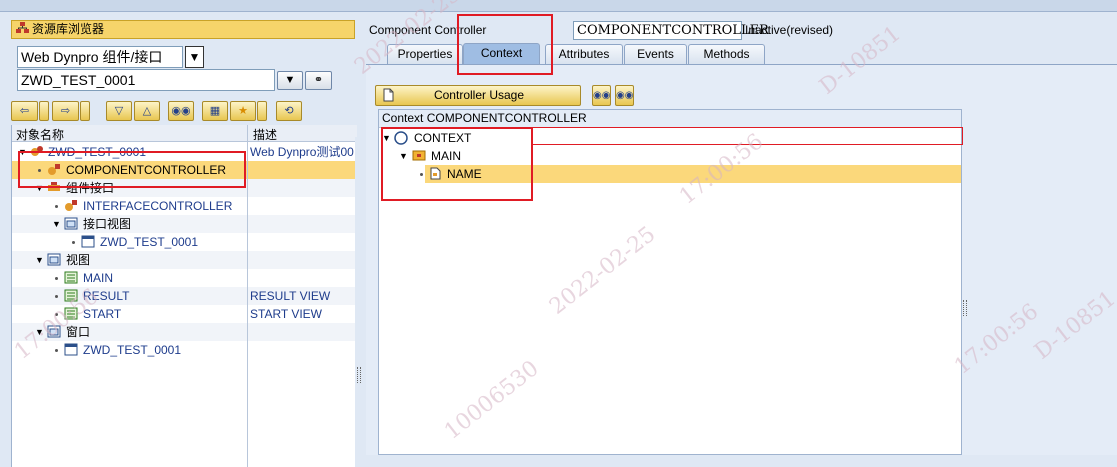 The image size is (1117, 467). Describe the element at coordinates (726, 54) in the screenshot. I see `tab-methods: Methods` at that location.